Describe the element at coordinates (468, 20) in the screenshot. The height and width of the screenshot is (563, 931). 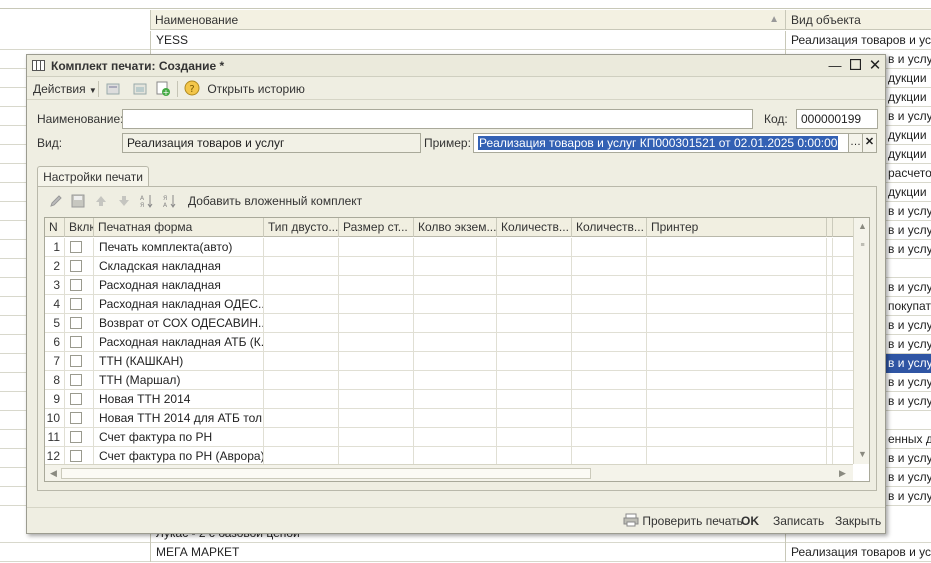
I see `column-header-name: Наименование ▲` at that location.